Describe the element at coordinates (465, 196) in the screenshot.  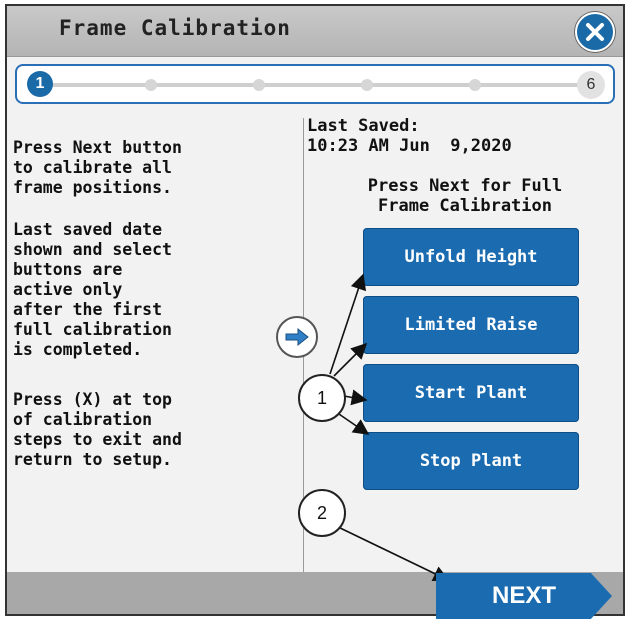
I see `full-calibration-prompt: Press Next for Full Frame Calibration` at that location.